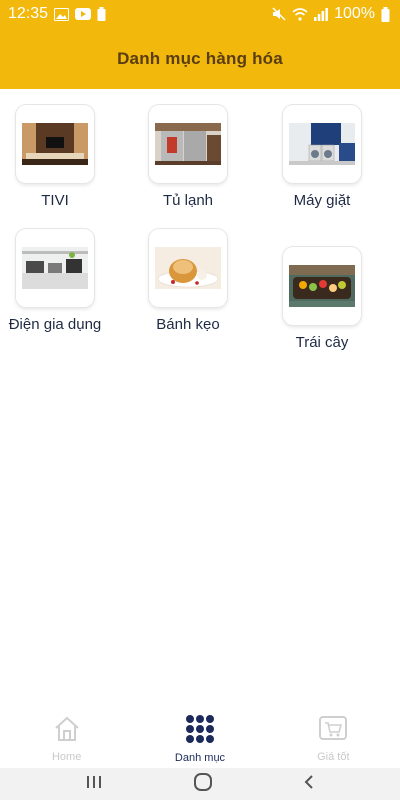 Image resolution: width=400 pixels, height=800 pixels. I want to click on grid-dots-icon, so click(200, 731).